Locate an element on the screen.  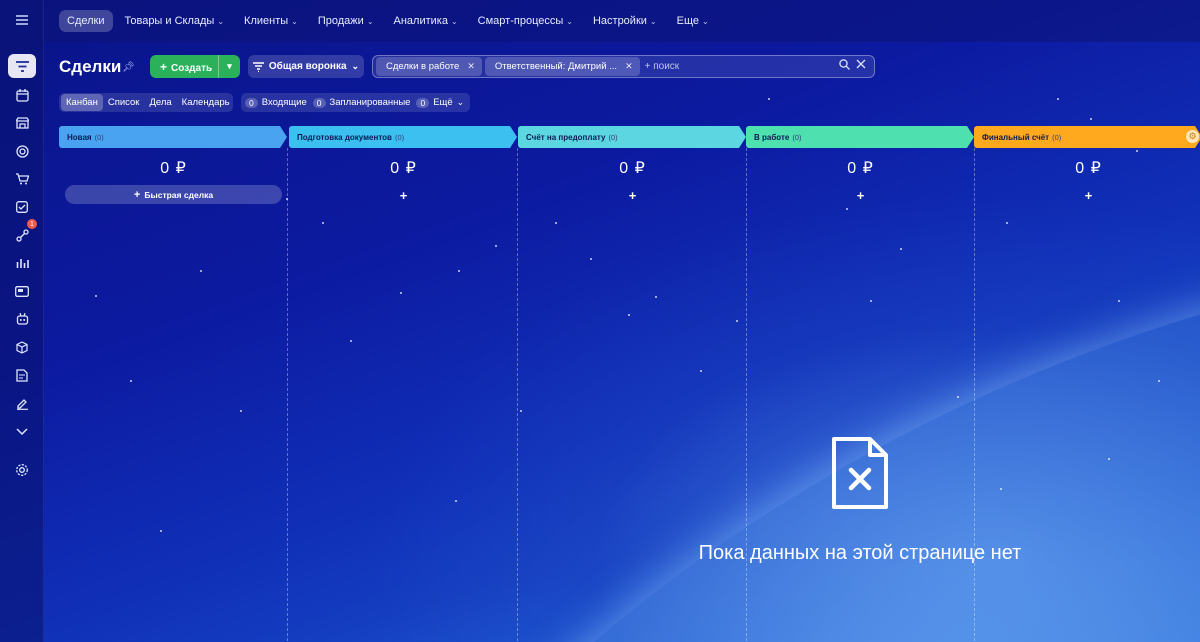
column-title: Новая is located at coordinates (79, 137).